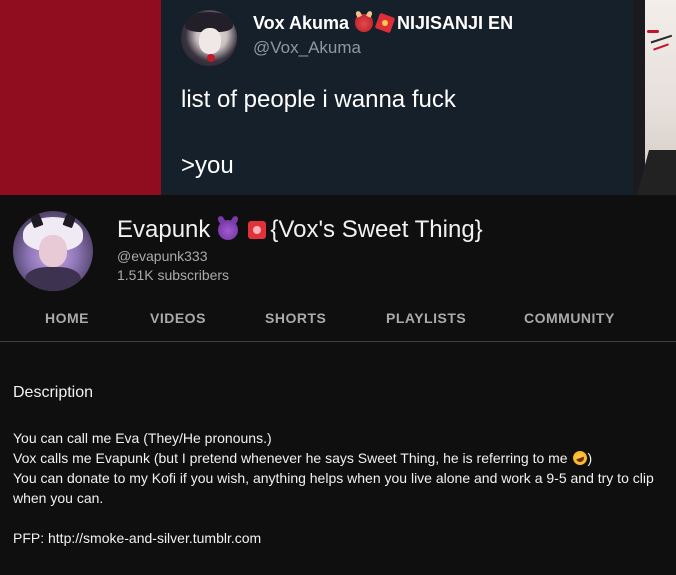 The image size is (676, 575). What do you see at coordinates (654, 97) in the screenshot?
I see `banner-character-art` at bounding box center [654, 97].